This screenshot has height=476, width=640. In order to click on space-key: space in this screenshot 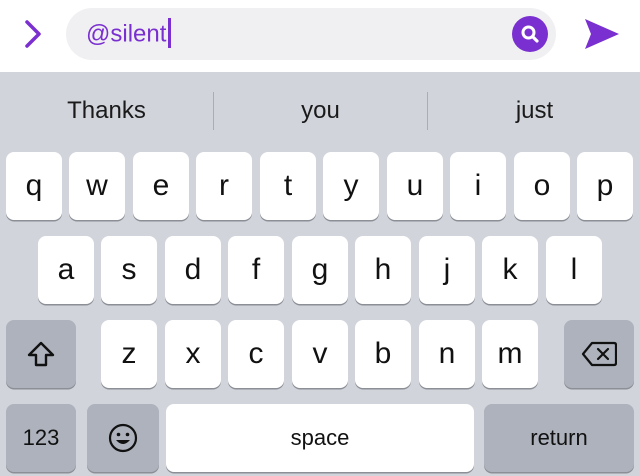, I will do `click(320, 438)`.